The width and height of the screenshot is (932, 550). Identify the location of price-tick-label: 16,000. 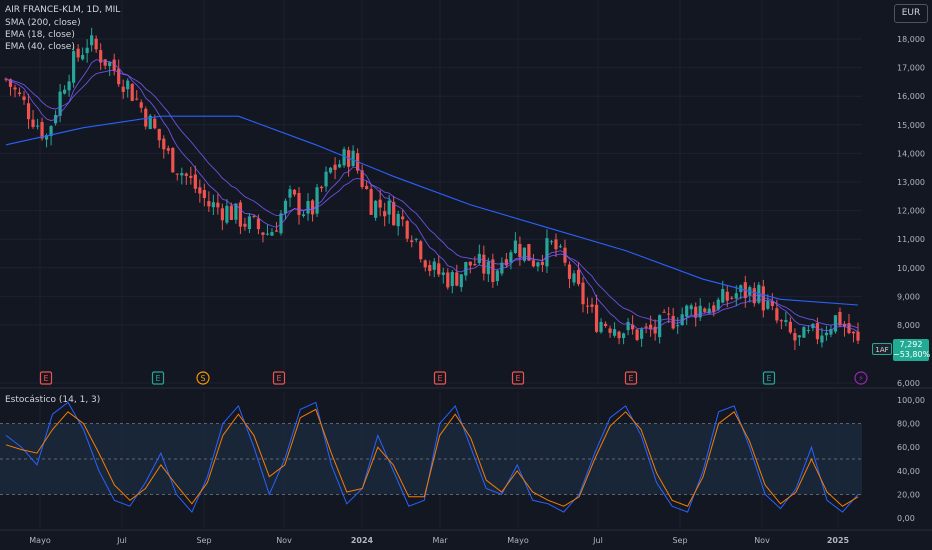
(911, 96).